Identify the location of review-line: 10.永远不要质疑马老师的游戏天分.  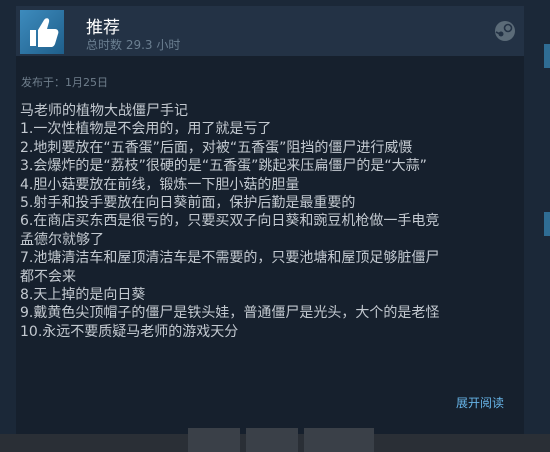
(129, 331).